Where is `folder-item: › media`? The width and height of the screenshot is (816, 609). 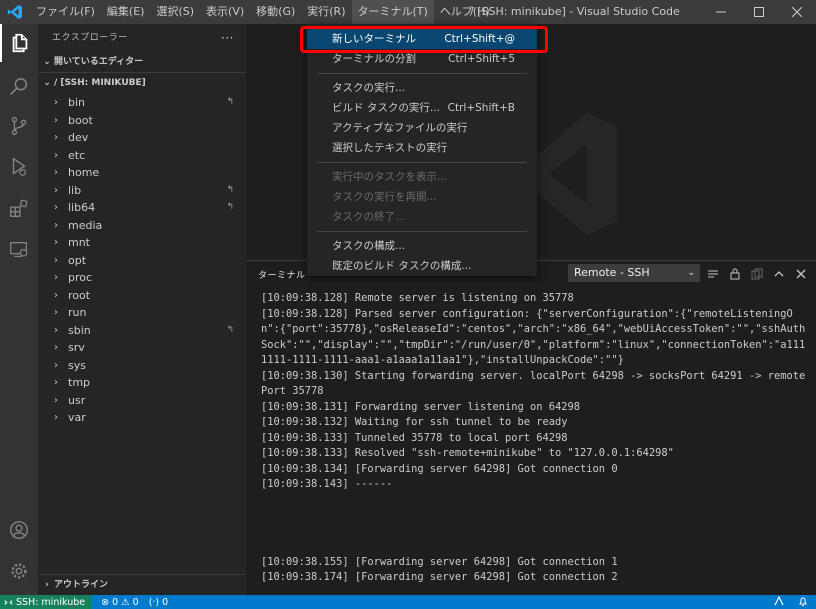 folder-item: › media is located at coordinates (142, 226).